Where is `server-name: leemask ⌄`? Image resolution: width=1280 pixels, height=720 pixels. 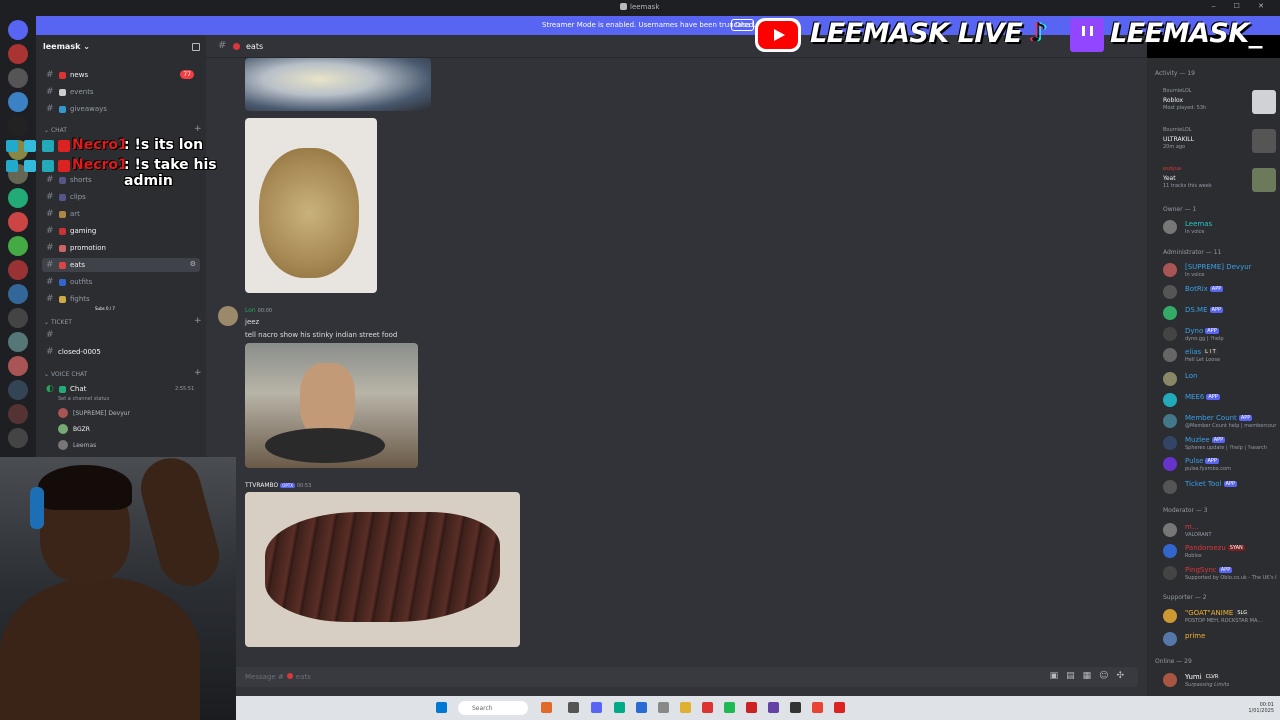
server-name: leemask ⌄ is located at coordinates (66, 46).